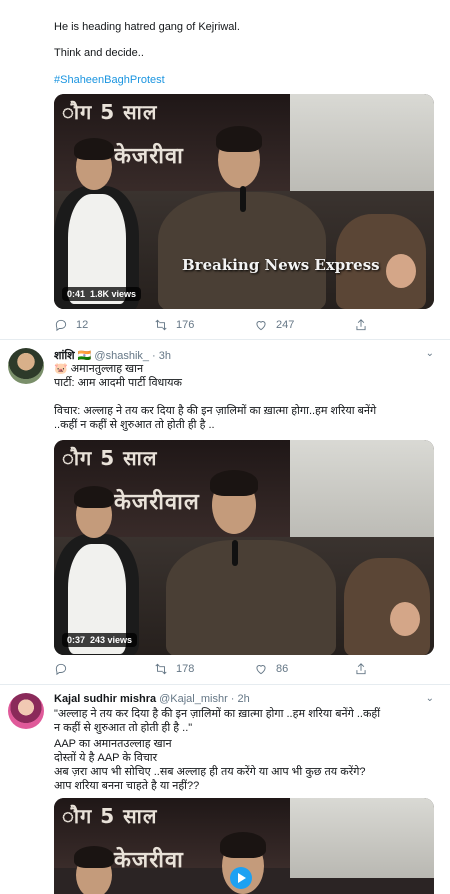 The image size is (450, 894). I want to click on tweet-actions: 12 176 247, so click(244, 326).